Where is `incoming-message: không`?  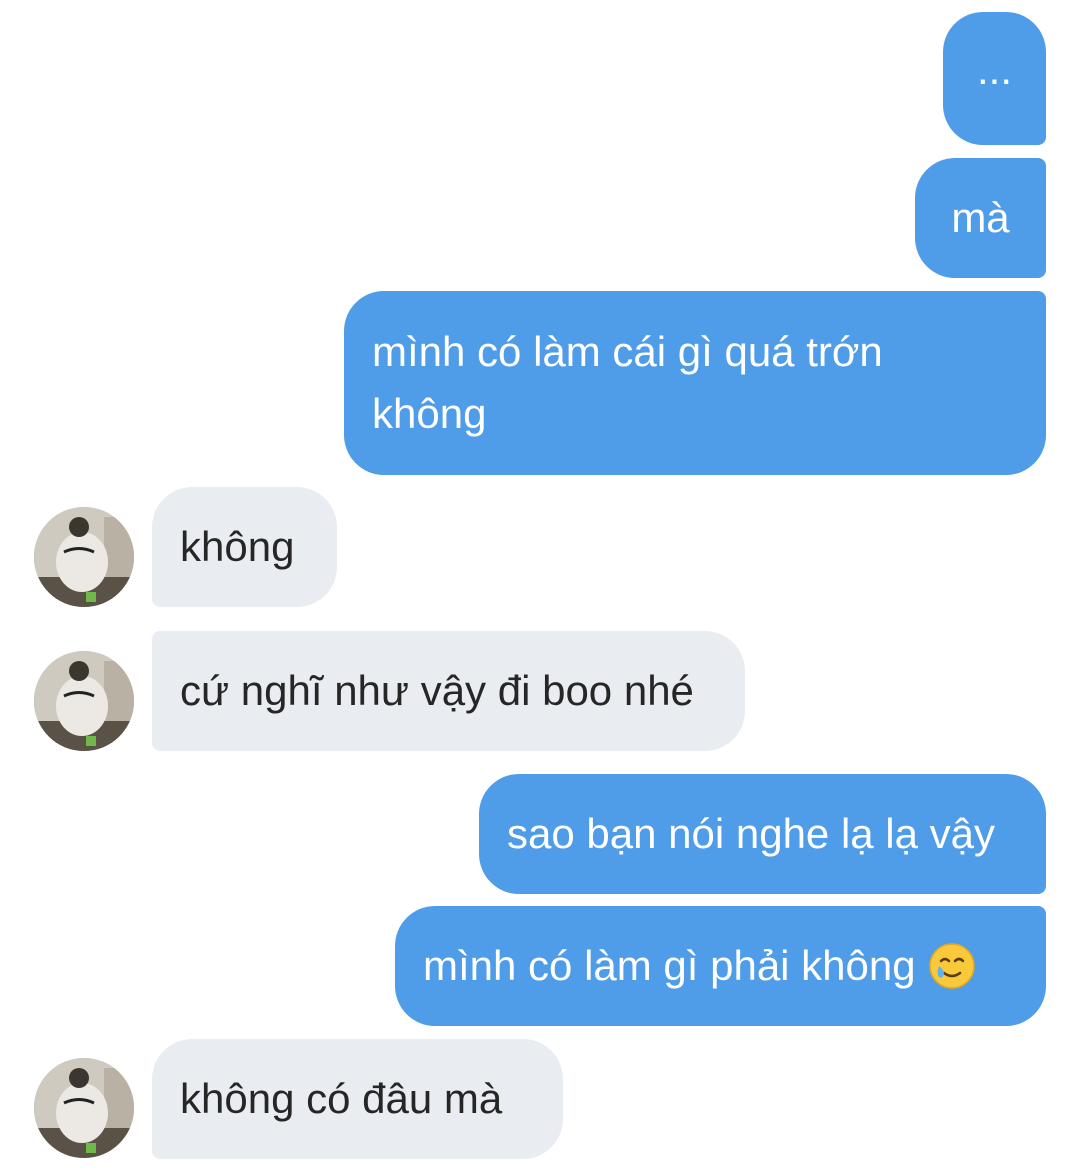 incoming-message: không is located at coordinates (244, 547).